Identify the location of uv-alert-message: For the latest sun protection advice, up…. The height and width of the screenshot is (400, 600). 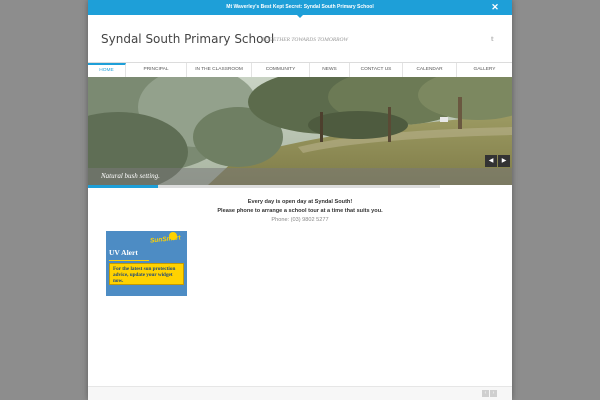
(146, 274).